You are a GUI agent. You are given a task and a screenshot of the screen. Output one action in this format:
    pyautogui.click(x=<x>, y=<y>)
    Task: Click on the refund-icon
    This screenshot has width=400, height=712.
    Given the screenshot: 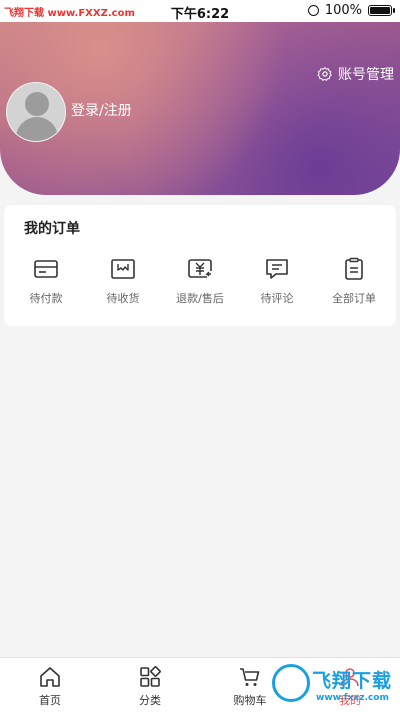 What is the action you would take?
    pyautogui.click(x=200, y=268)
    